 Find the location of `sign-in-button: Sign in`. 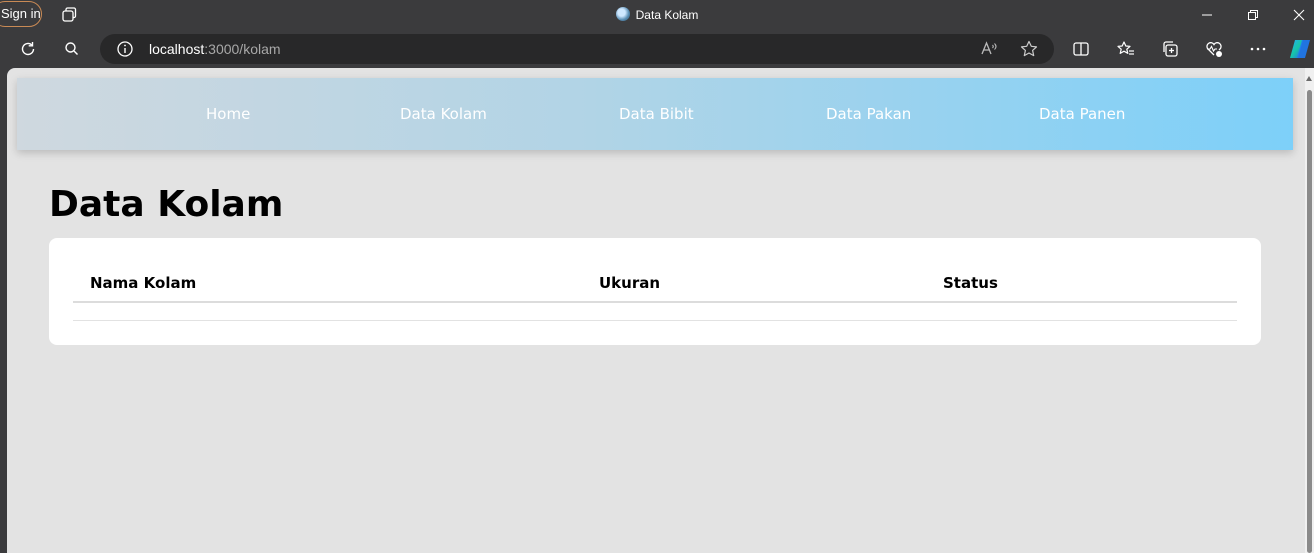

sign-in-button: Sign in is located at coordinates (21, 14).